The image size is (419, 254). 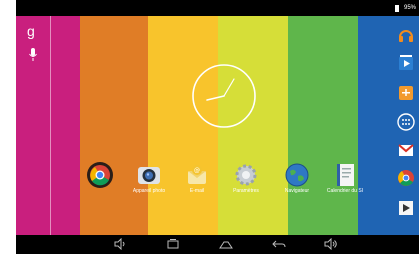 I want to click on battery-icon, so click(x=397, y=8).